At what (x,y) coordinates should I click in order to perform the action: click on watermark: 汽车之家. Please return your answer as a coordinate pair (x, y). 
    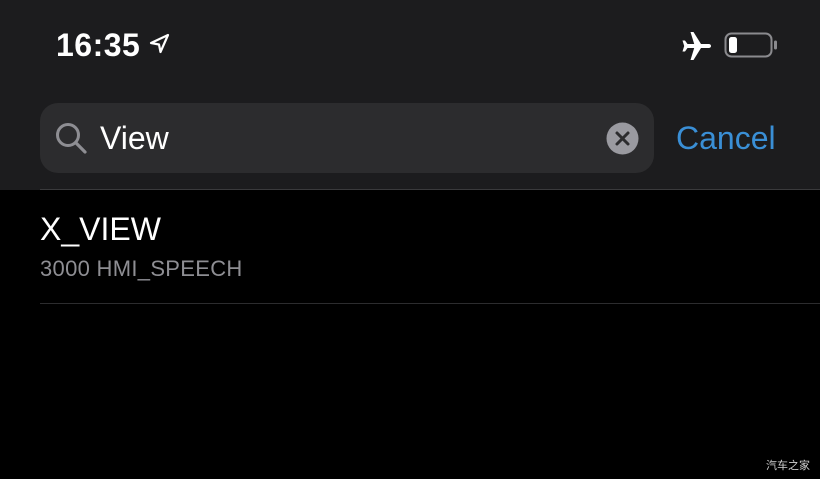
    Looking at the image, I should click on (788, 465).